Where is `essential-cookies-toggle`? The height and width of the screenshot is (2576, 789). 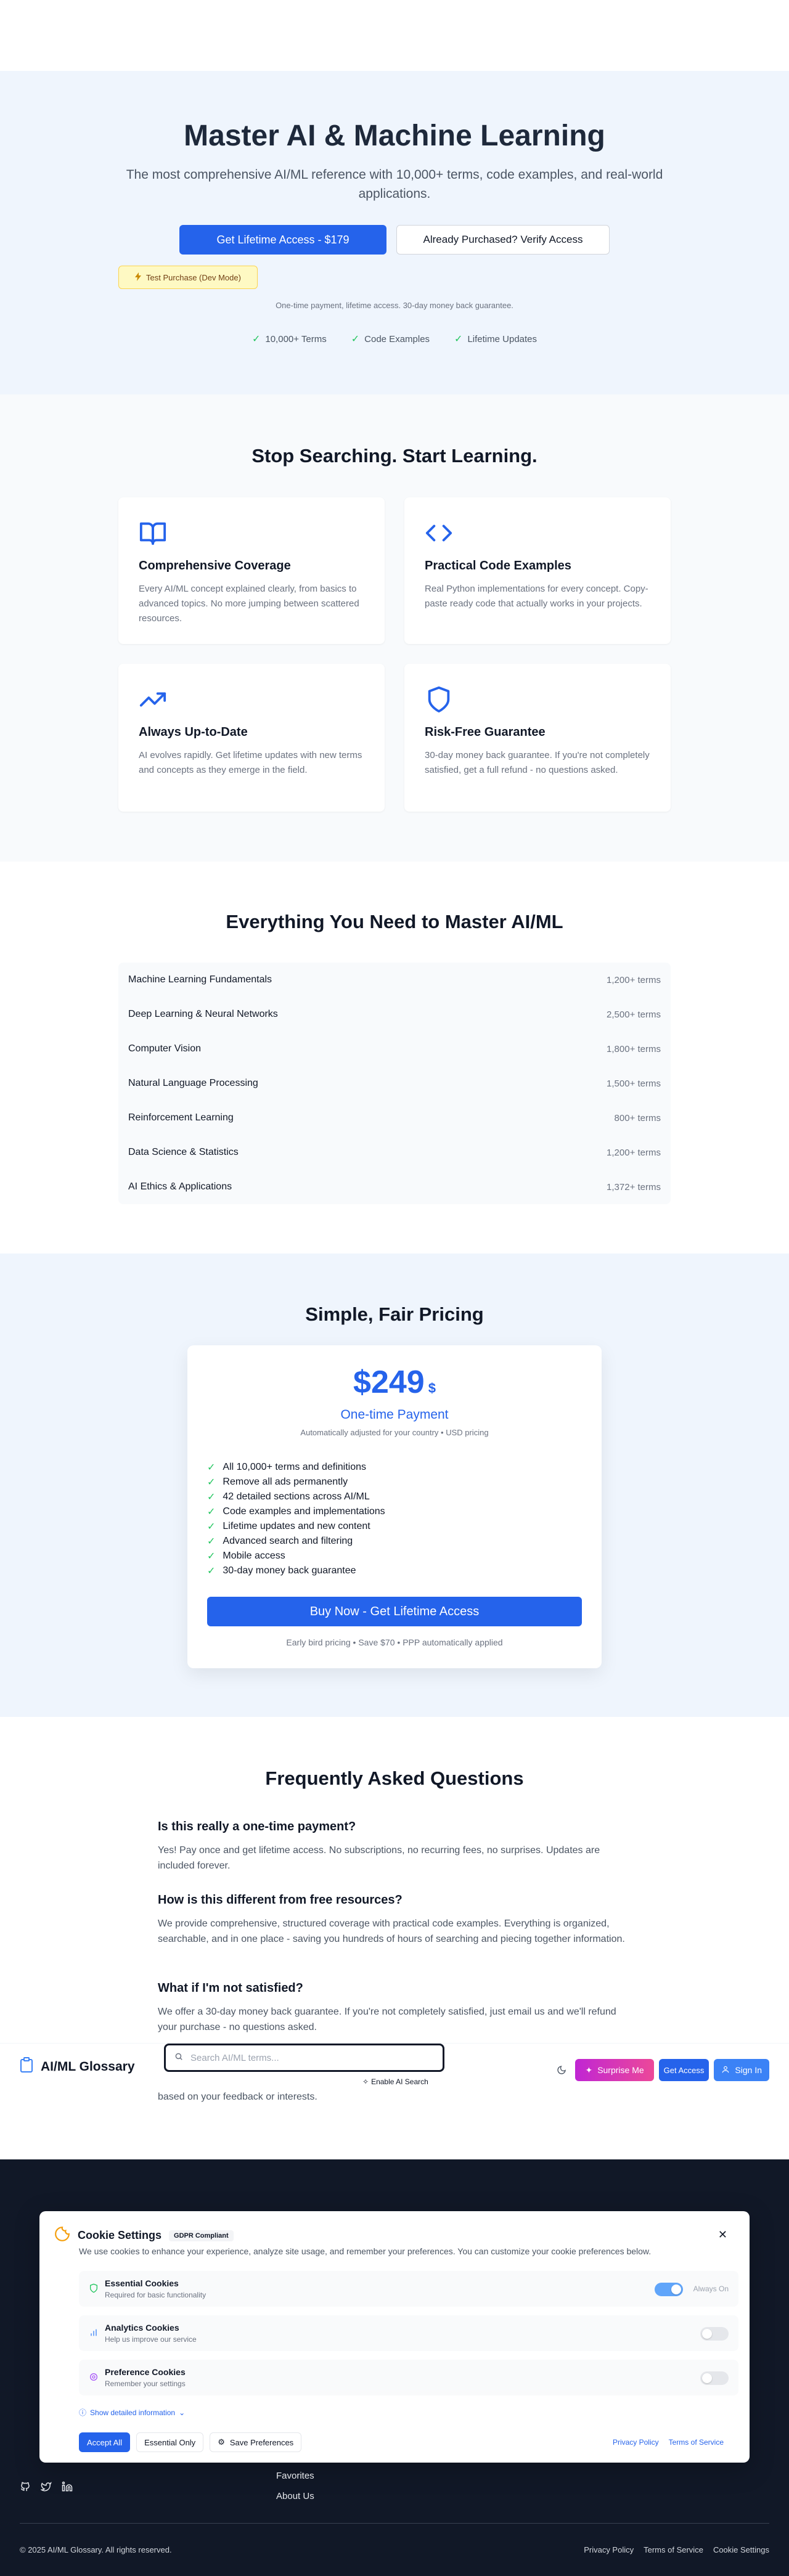
essential-cookies-toggle is located at coordinates (669, 2289).